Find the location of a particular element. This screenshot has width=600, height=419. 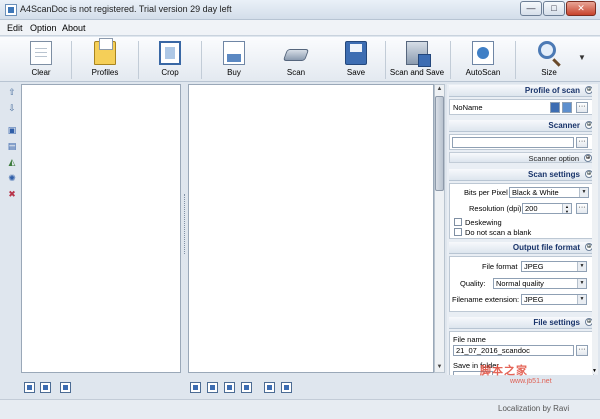

output-format-header: Output file format ⊕ is located at coordinates (521, 248).